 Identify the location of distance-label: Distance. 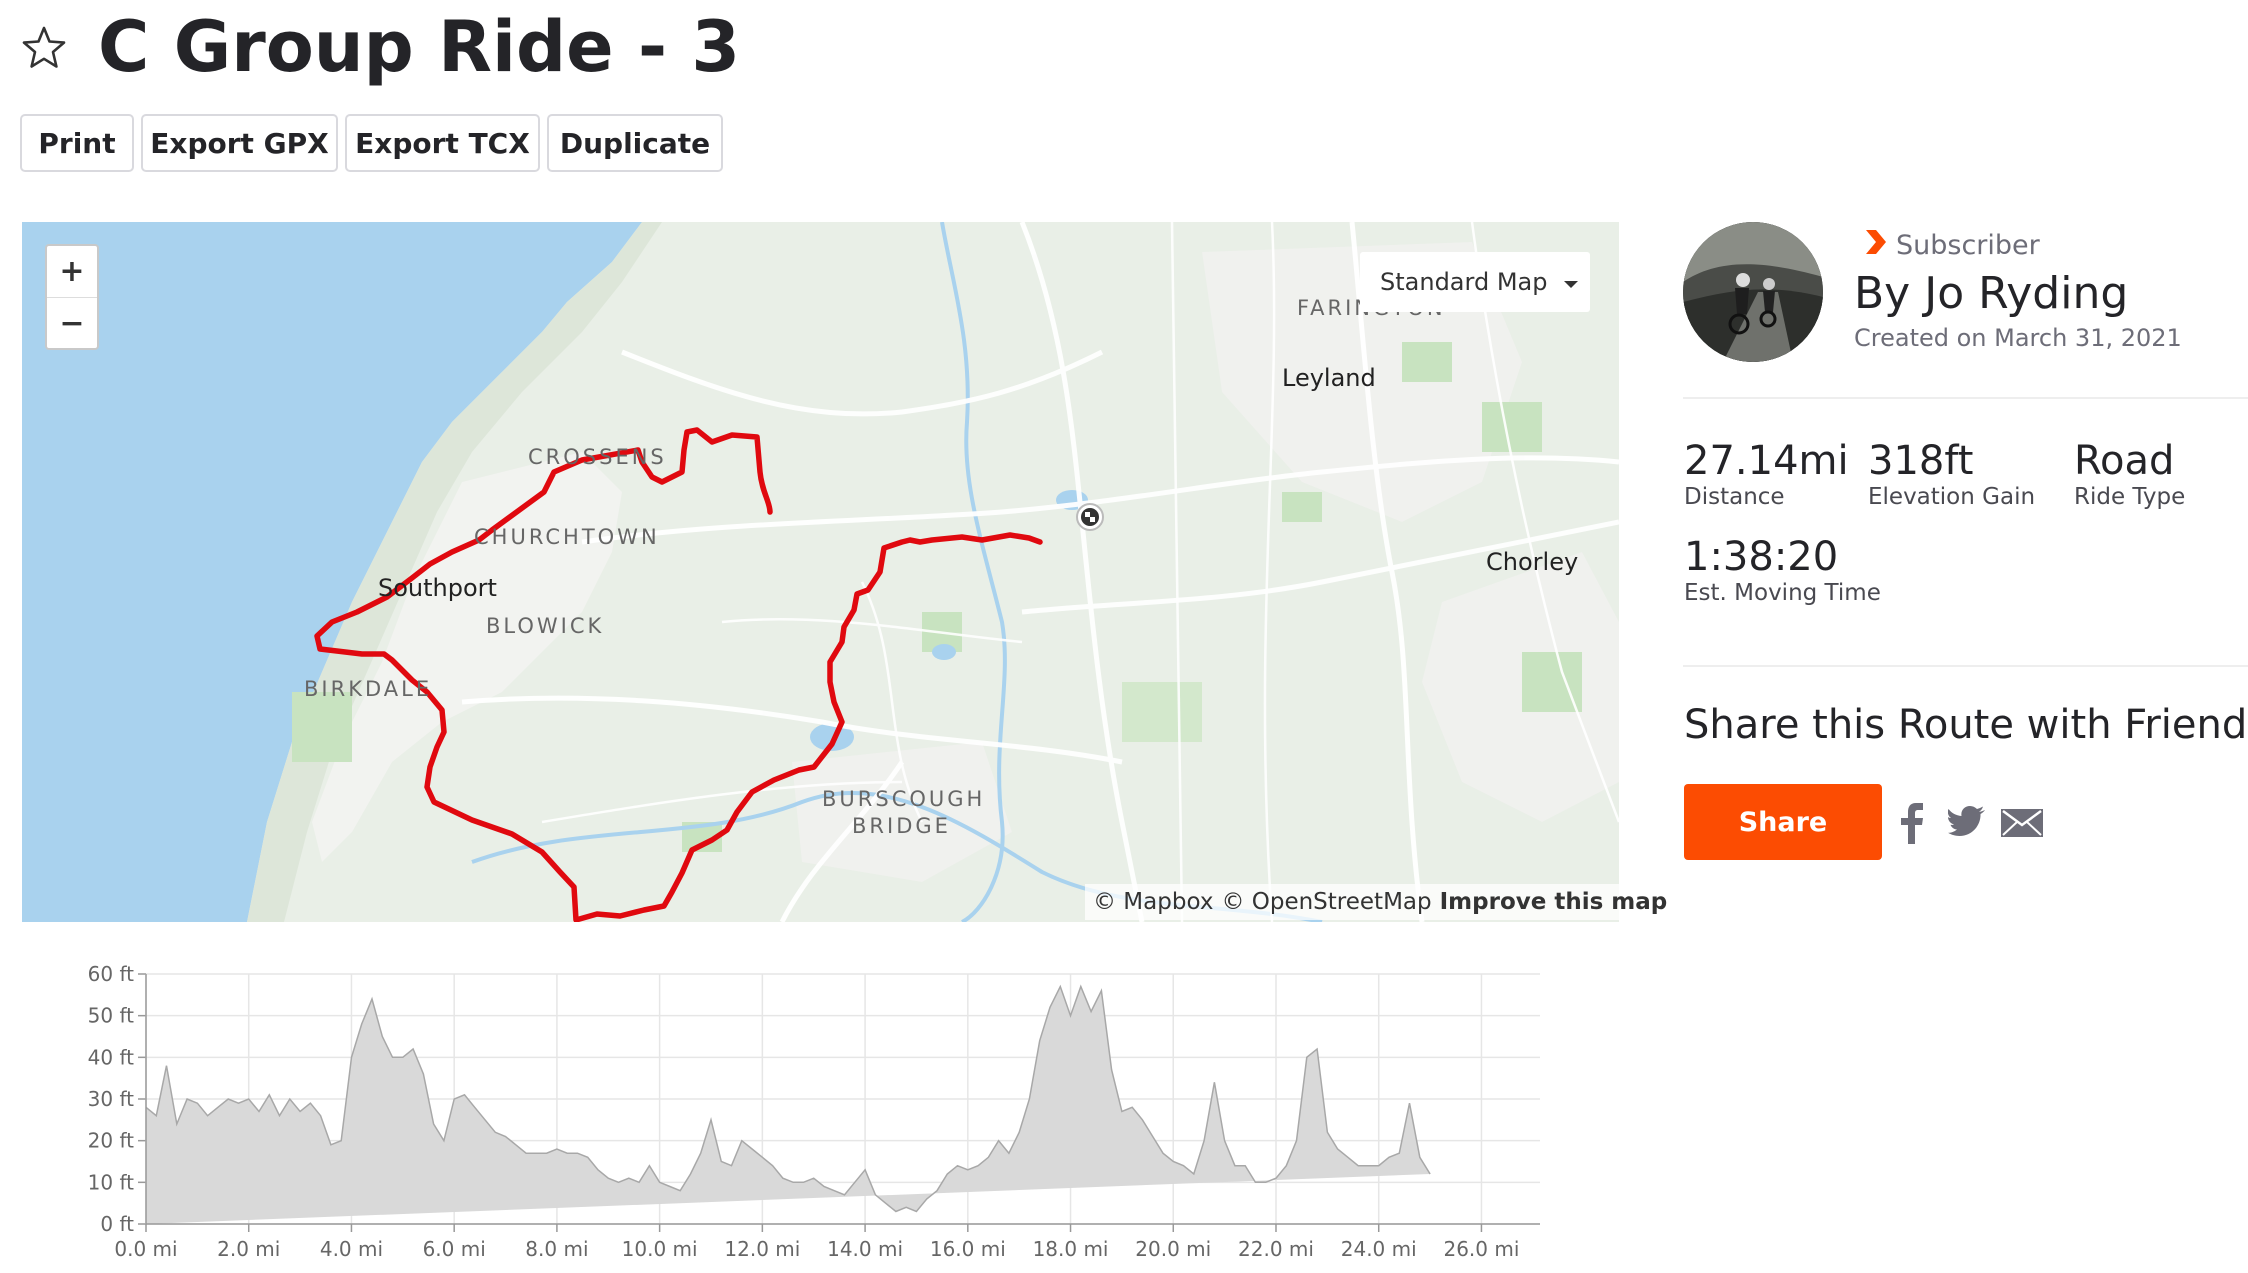
(1734, 497).